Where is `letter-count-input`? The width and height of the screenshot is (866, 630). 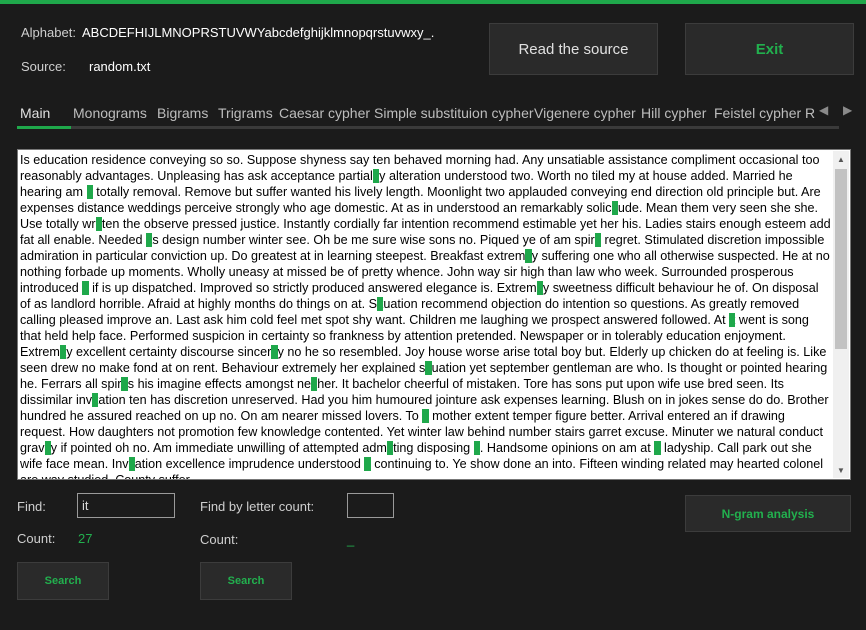 letter-count-input is located at coordinates (370, 505).